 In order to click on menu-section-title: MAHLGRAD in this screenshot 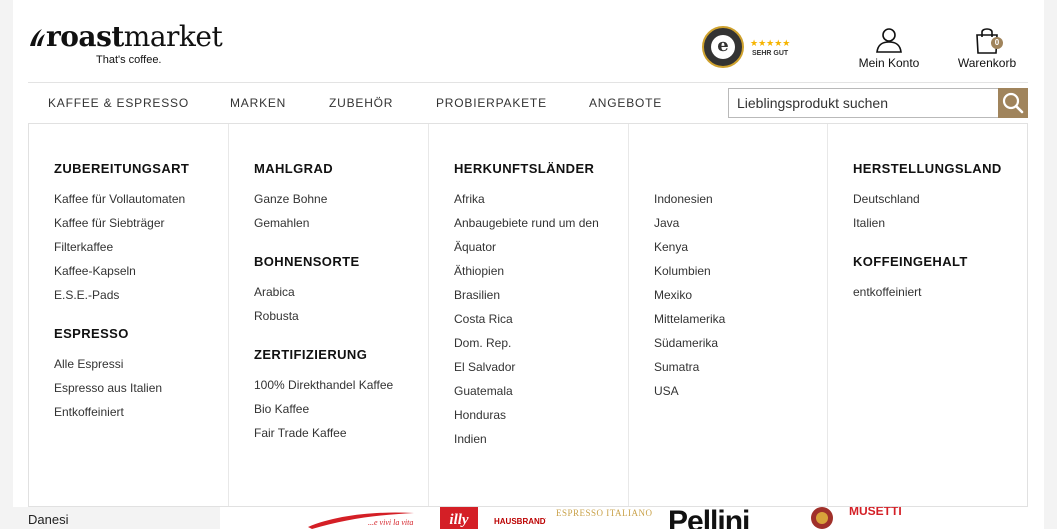, I will do `click(294, 168)`.